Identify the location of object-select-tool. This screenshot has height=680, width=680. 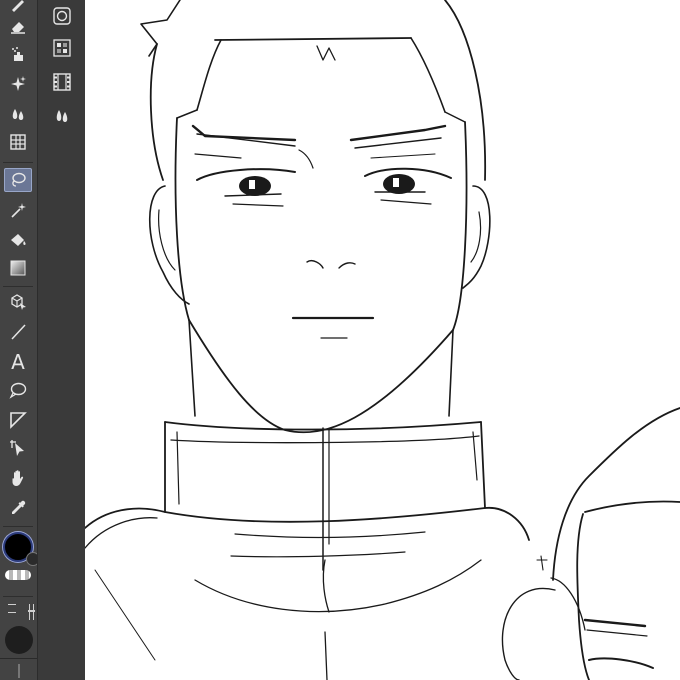
(18, 448).